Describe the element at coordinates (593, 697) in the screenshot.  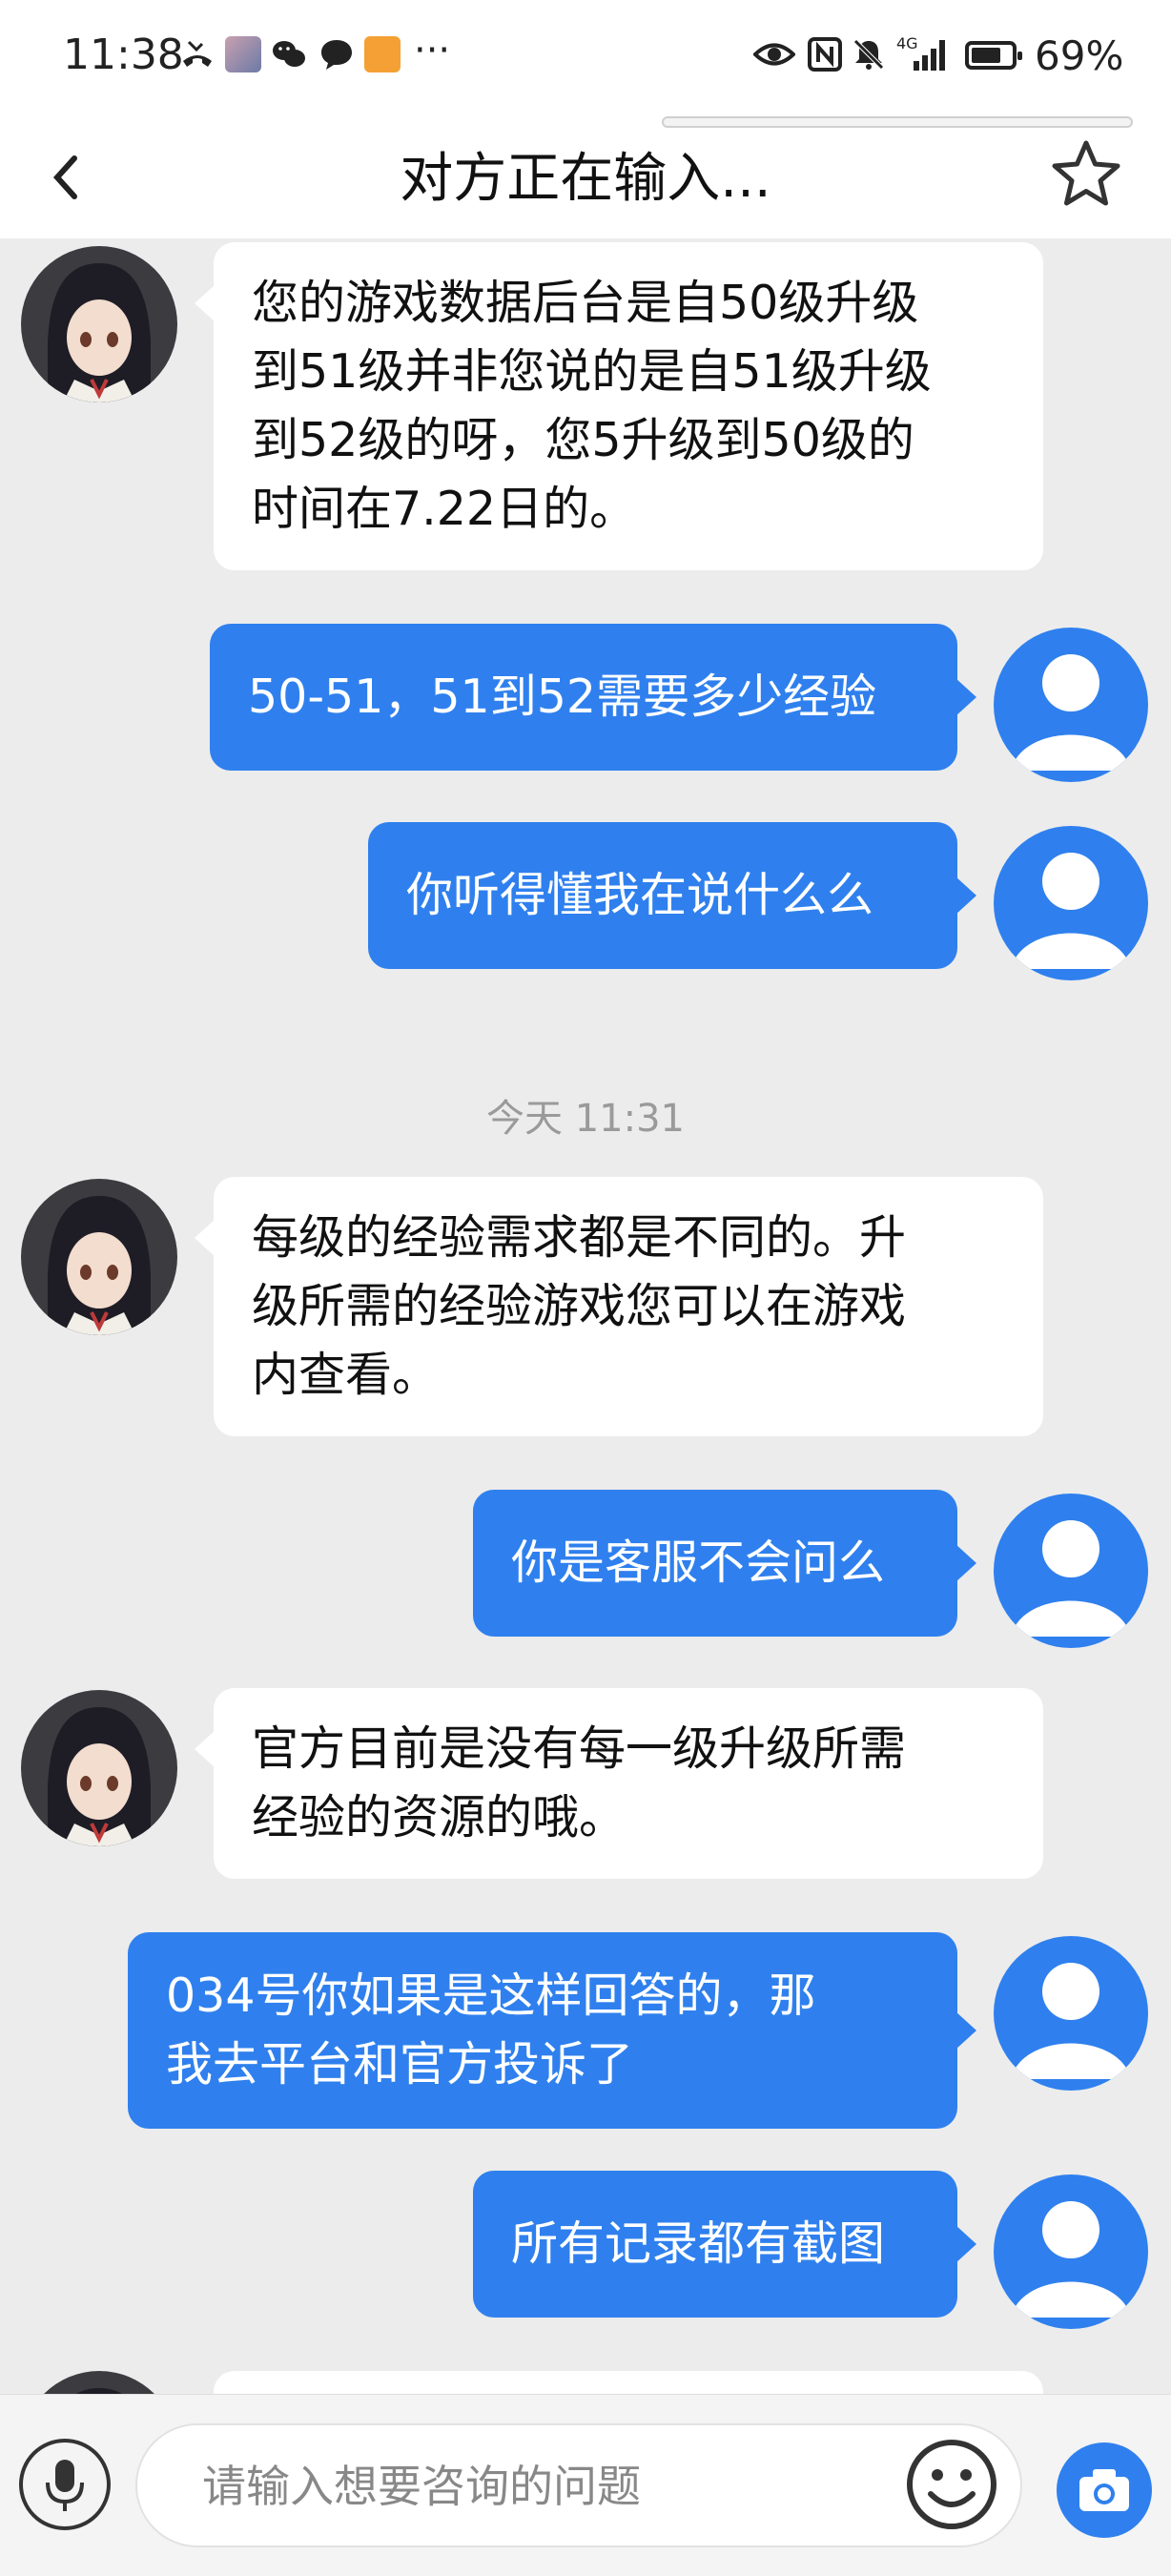
I see `user-message-bubble: 50-51，51到52需要多少经验` at that location.